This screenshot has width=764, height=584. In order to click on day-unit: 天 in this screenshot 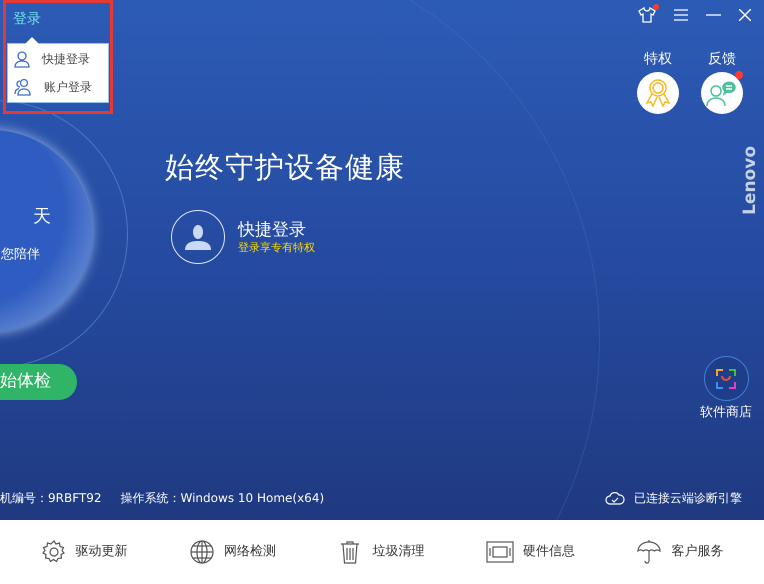, I will do `click(42, 217)`.